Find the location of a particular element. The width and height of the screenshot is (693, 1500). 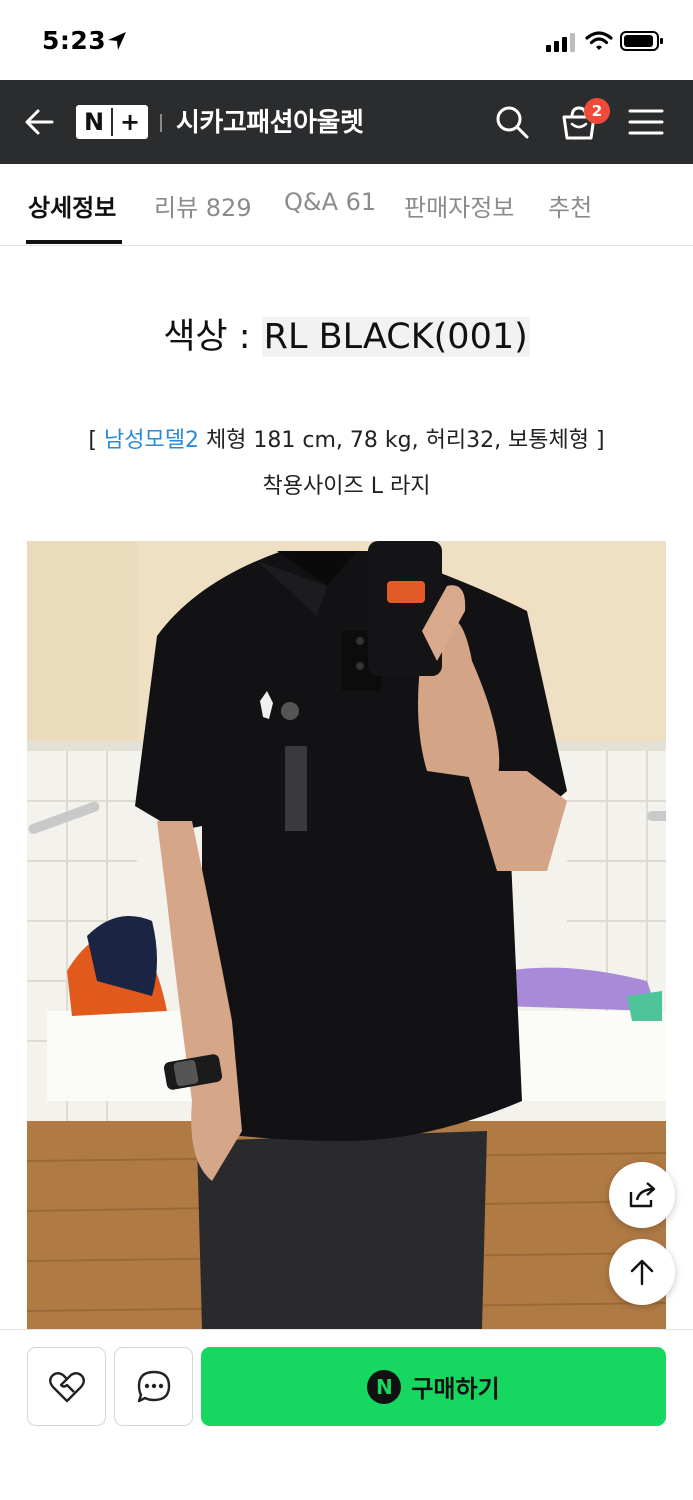

arrow-up-icon is located at coordinates (642, 1272).